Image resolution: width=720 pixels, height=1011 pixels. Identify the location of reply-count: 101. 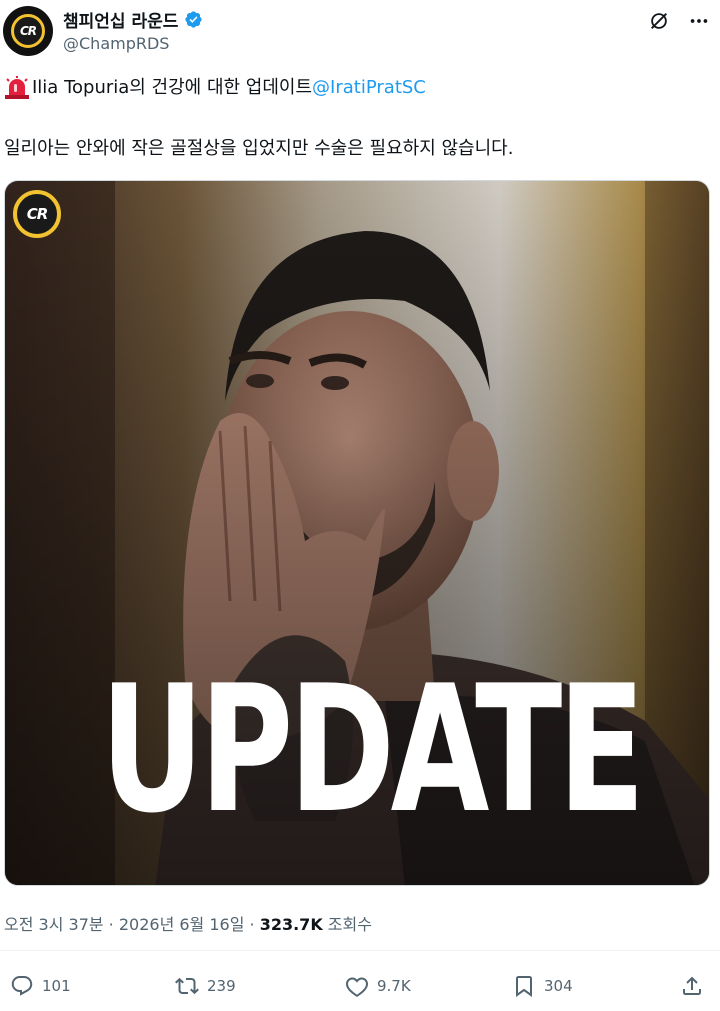
(56, 986).